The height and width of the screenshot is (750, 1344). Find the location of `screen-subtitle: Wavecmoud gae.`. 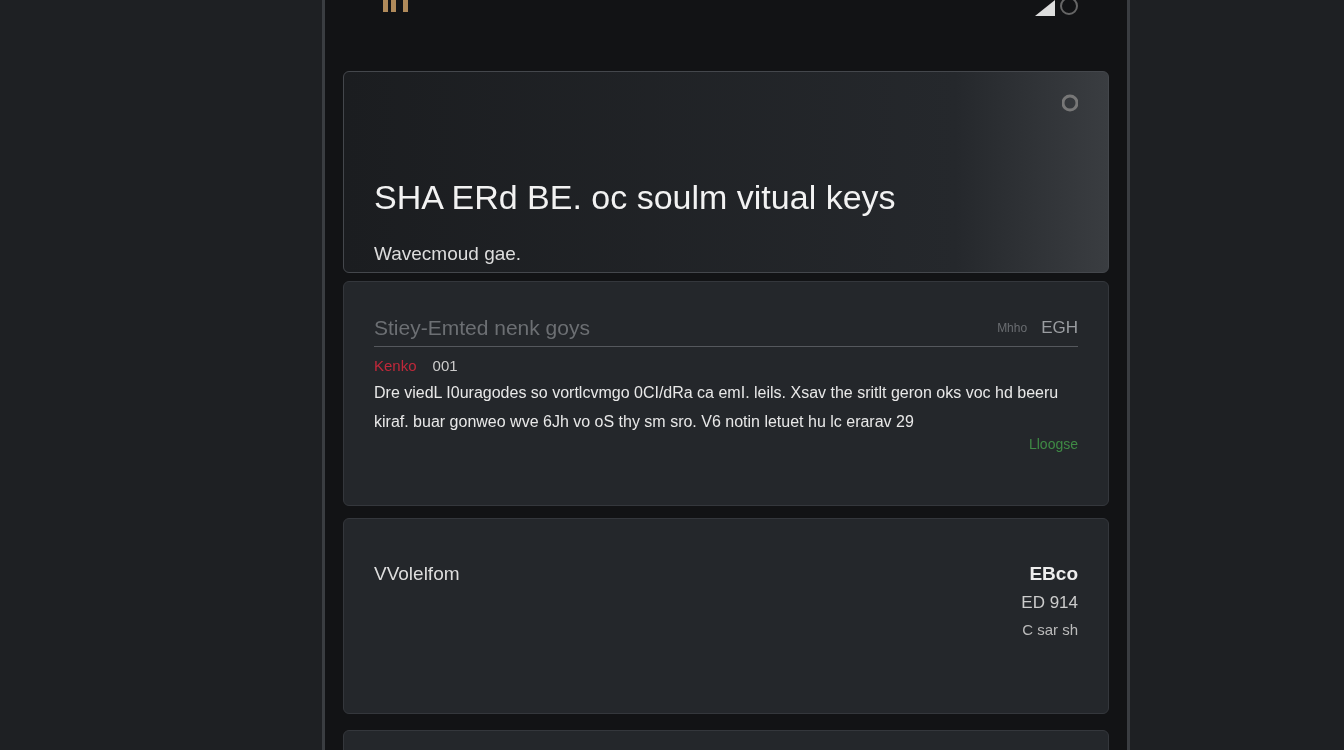

screen-subtitle: Wavecmoud gae. is located at coordinates (448, 254).